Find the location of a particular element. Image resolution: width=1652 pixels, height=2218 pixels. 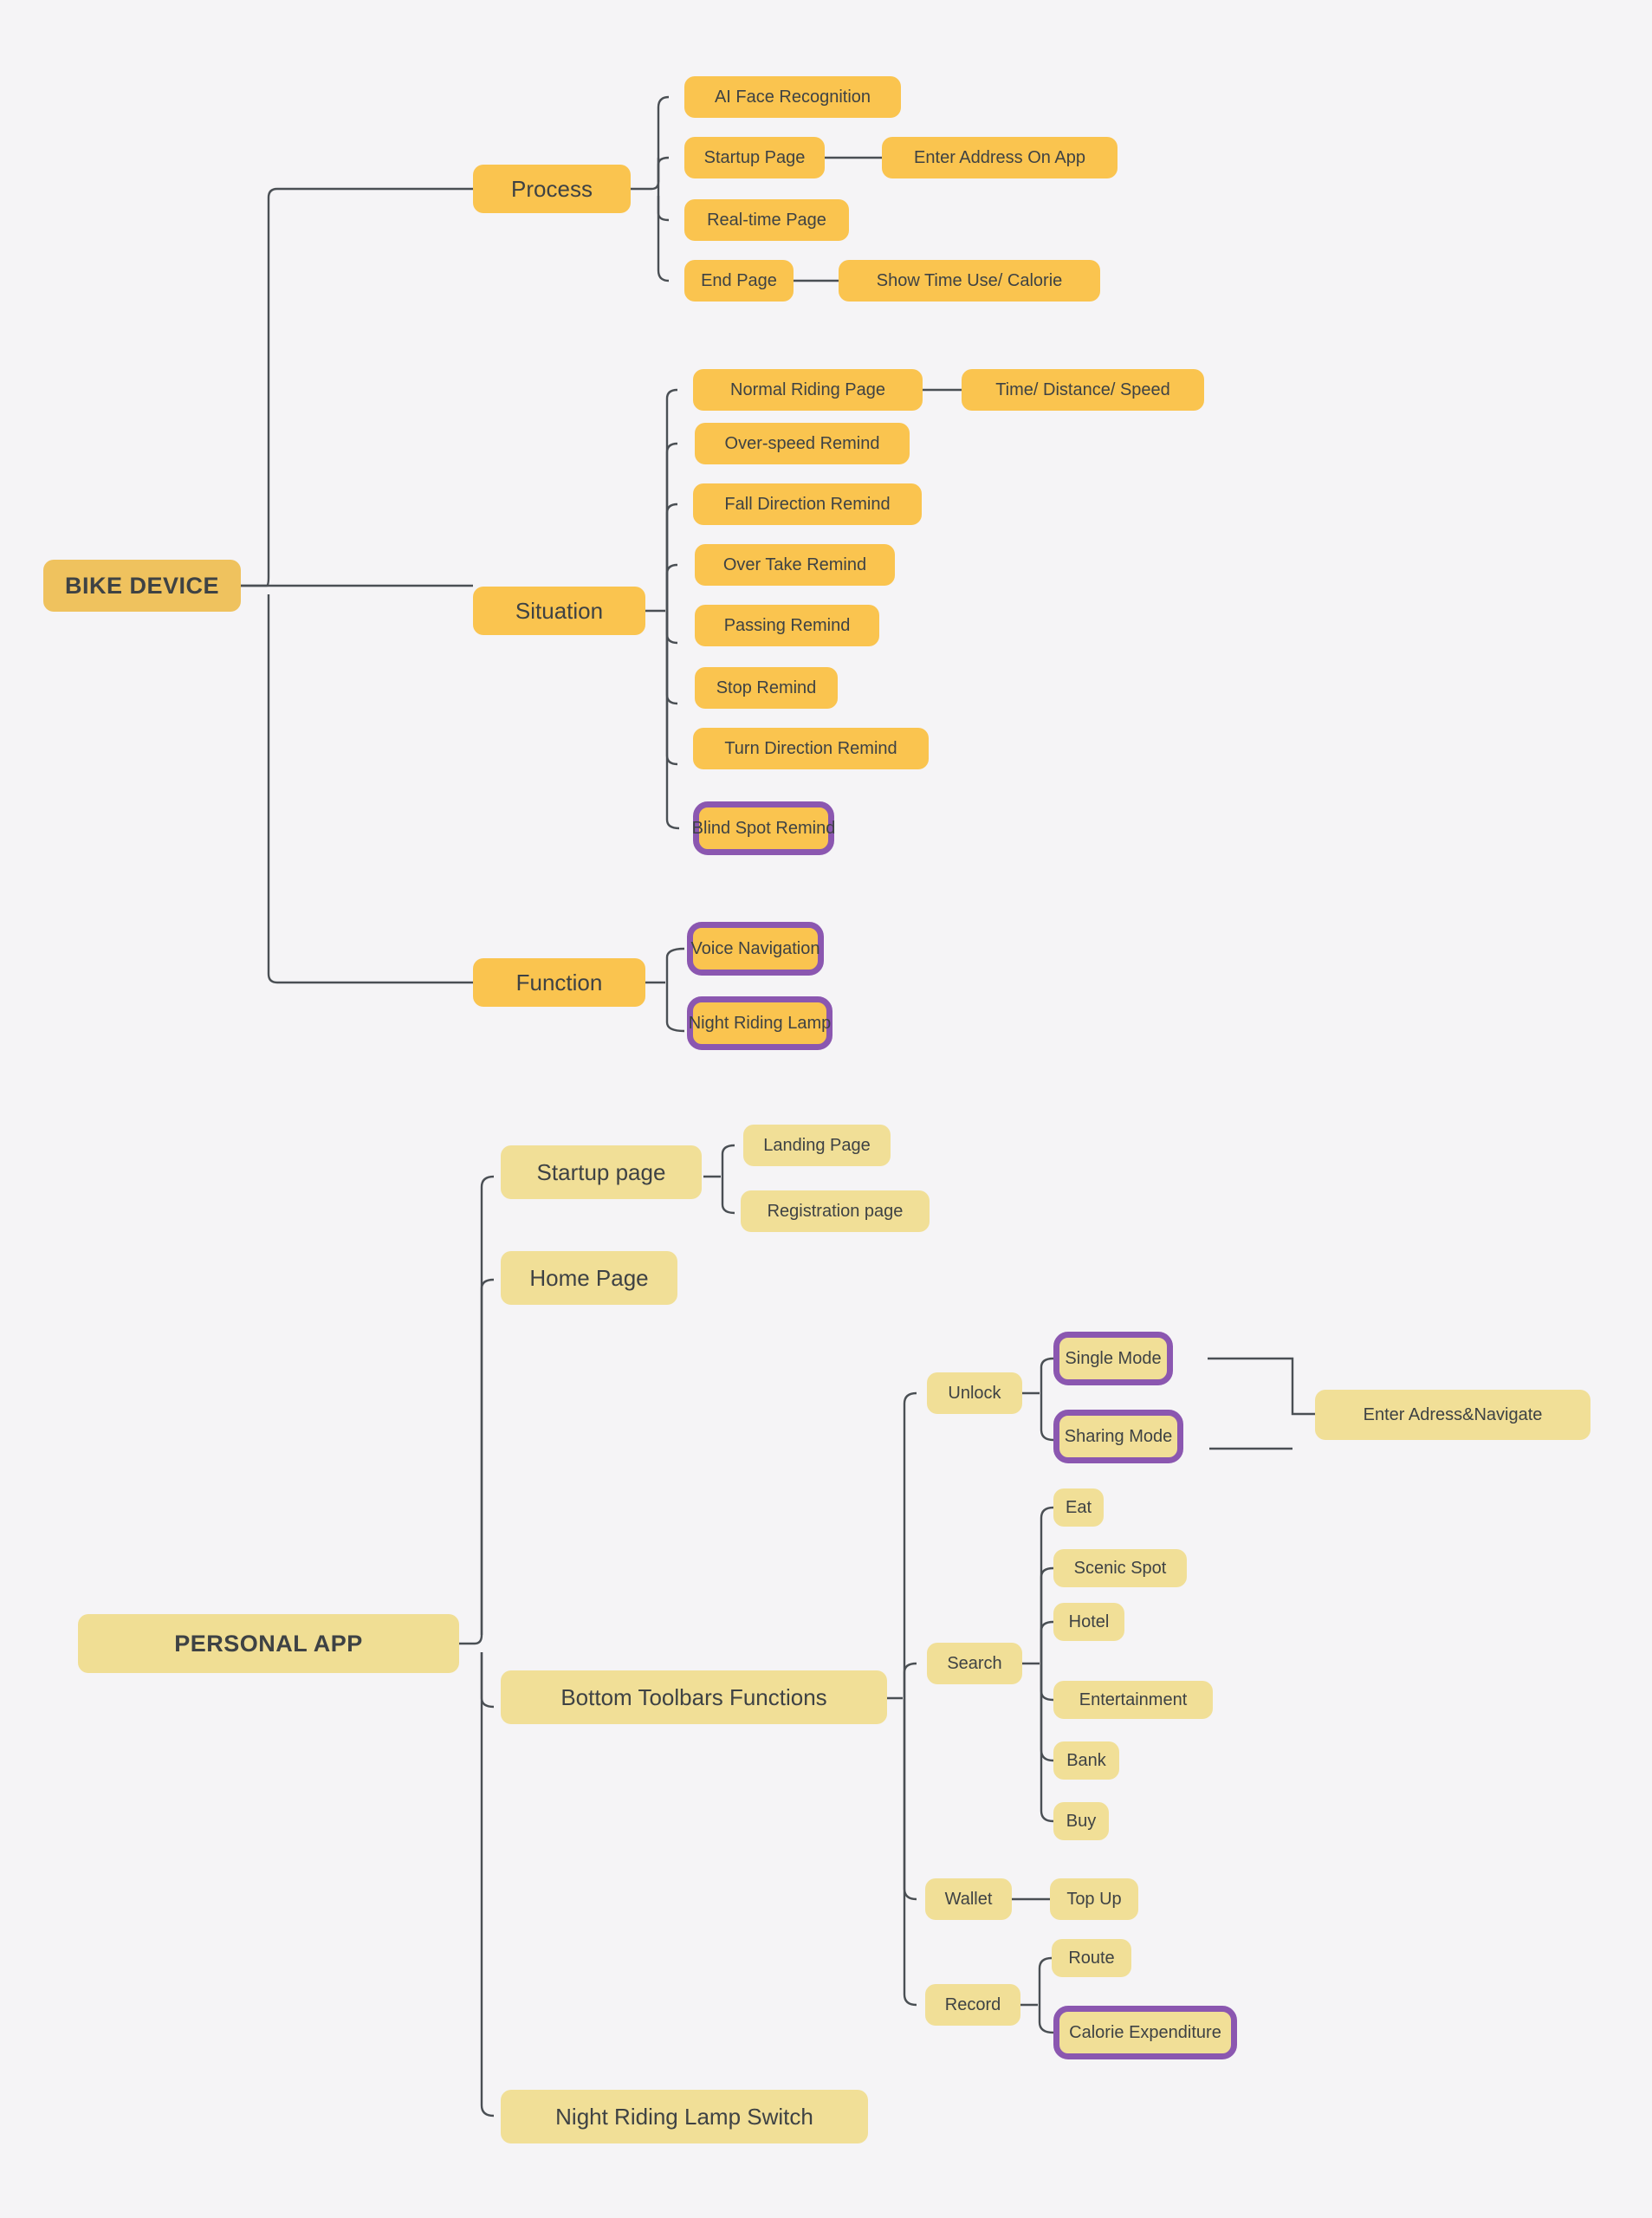

node-voice-navigation: Voice Navigation is located at coordinates (755, 949).